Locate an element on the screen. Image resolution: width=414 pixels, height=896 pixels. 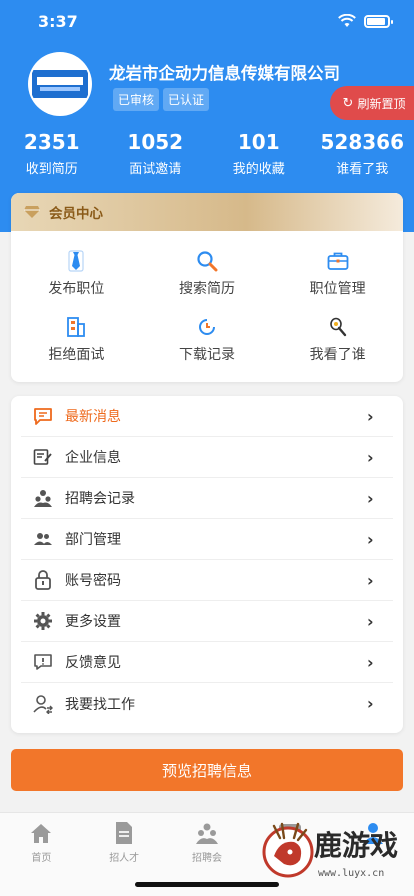
briefcase-icon is located at coordinates (338, 261).